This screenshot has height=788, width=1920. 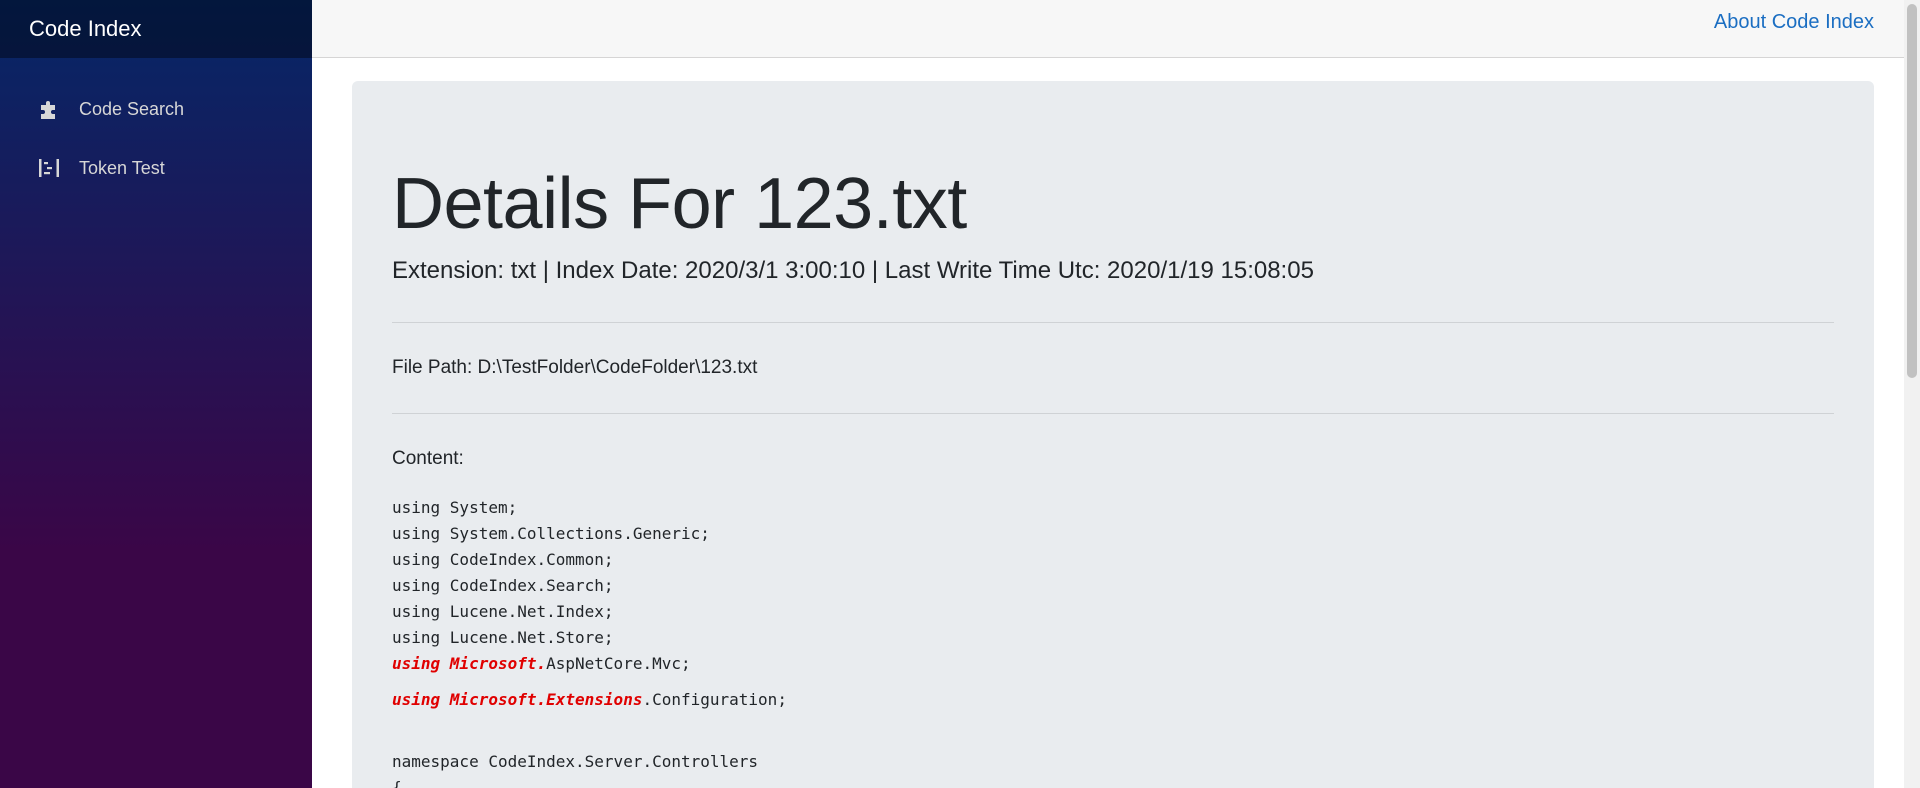 I want to click on sidebar-item-token-test: Token Test, so click(x=101, y=168).